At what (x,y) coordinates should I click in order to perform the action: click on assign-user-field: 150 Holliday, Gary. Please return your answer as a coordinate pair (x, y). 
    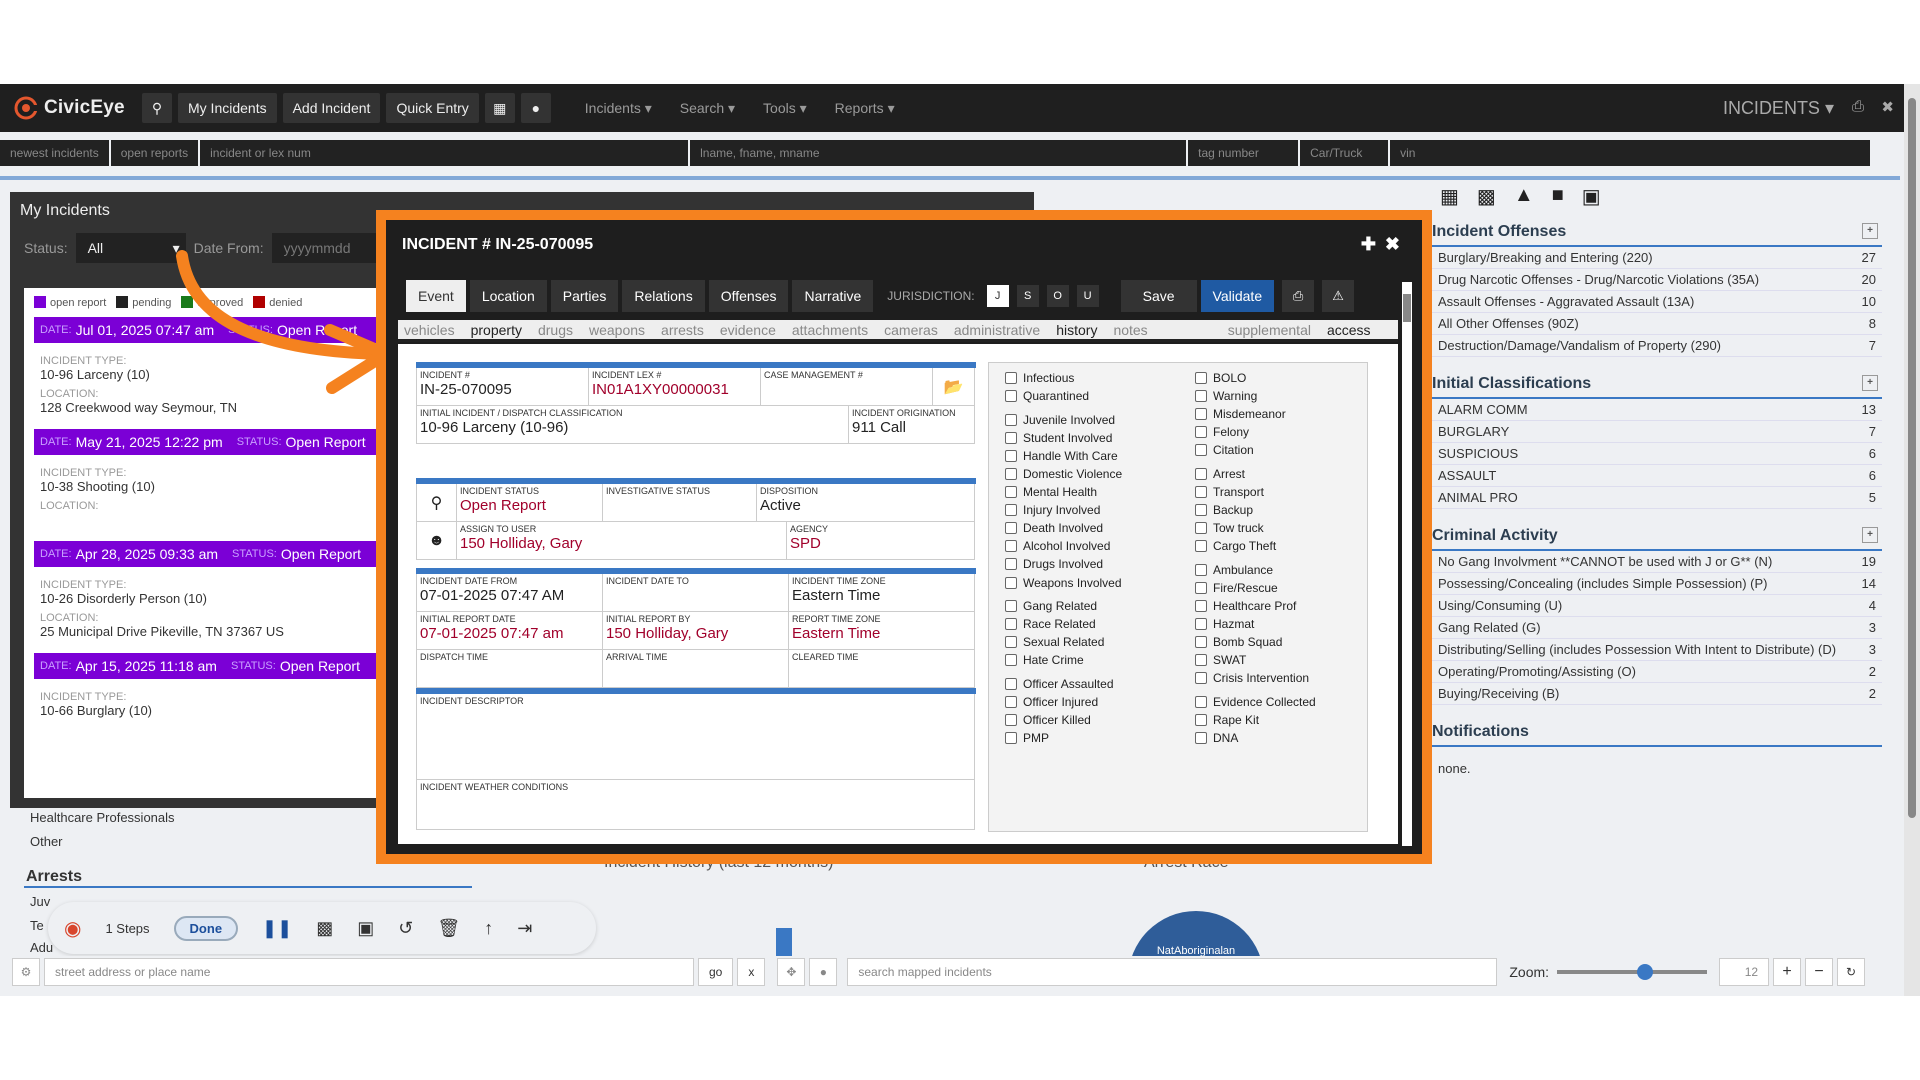
    Looking at the image, I should click on (621, 543).